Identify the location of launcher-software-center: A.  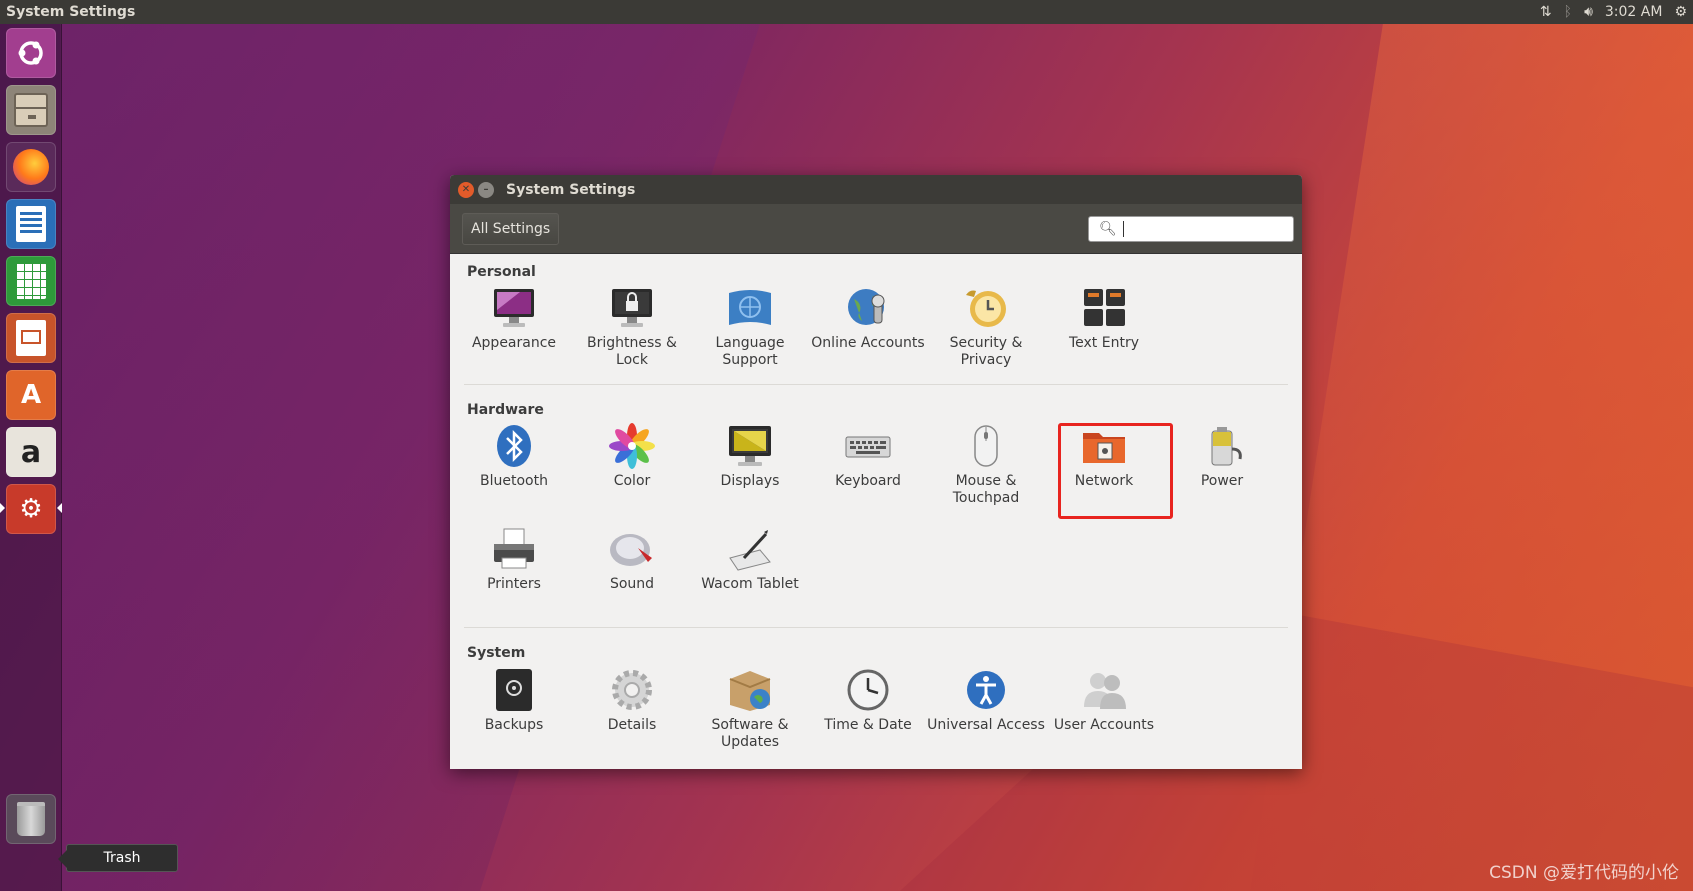
(31, 395).